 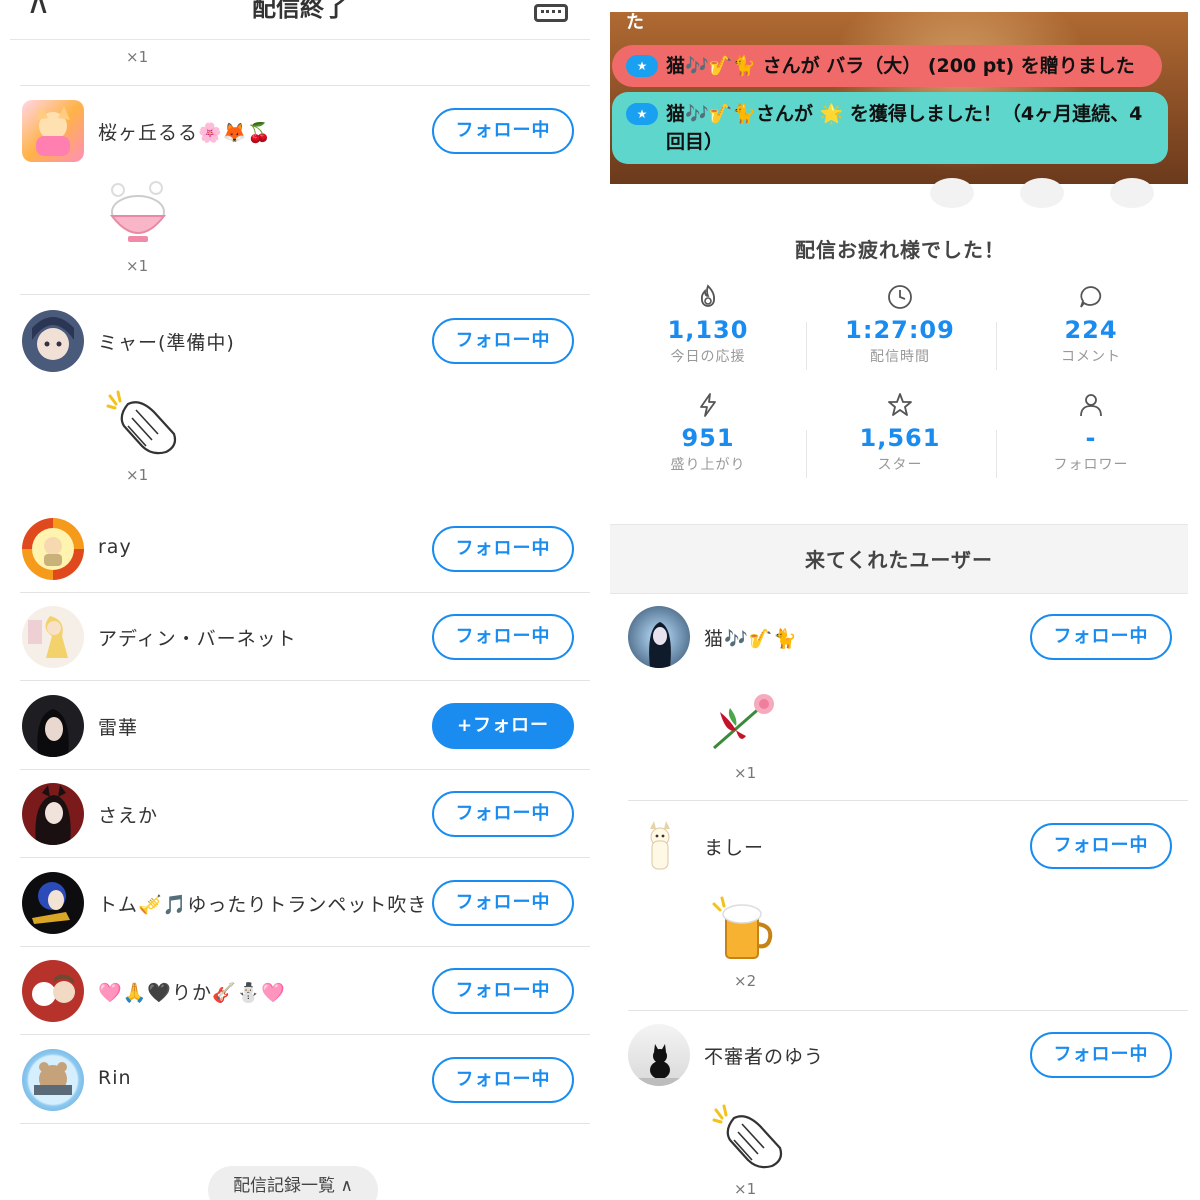 What do you see at coordinates (900, 404) in the screenshot?
I see `star-icon` at bounding box center [900, 404].